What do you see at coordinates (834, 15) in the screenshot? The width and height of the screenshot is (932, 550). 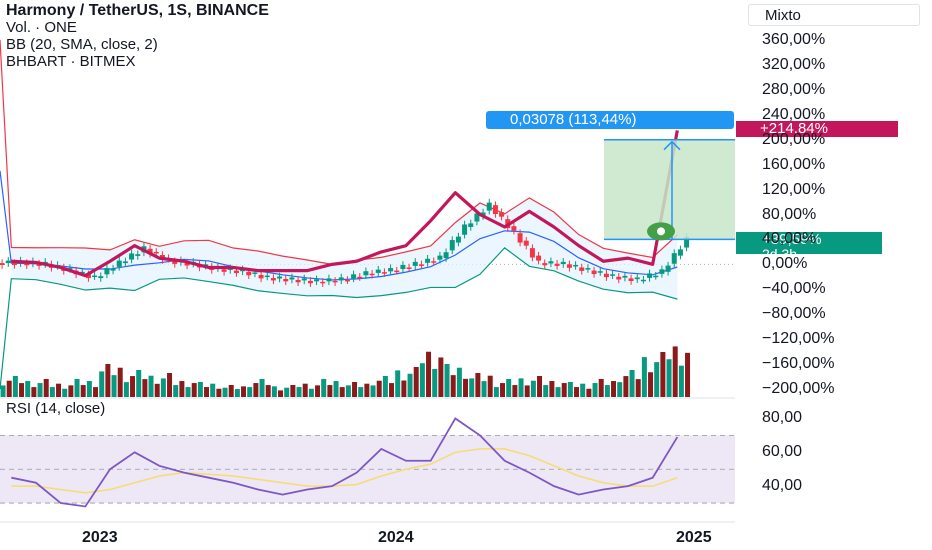 I see `scale-mode-button: Mixto` at bounding box center [834, 15].